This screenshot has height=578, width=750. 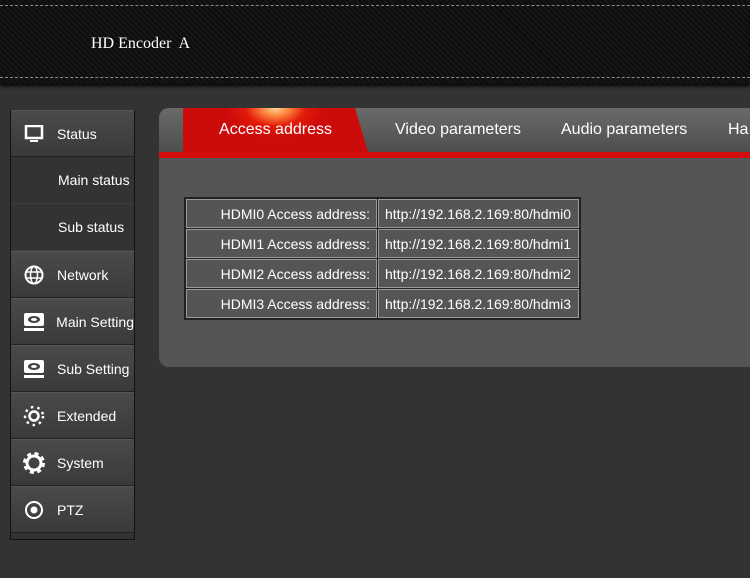 I want to click on target-icon, so click(x=34, y=510).